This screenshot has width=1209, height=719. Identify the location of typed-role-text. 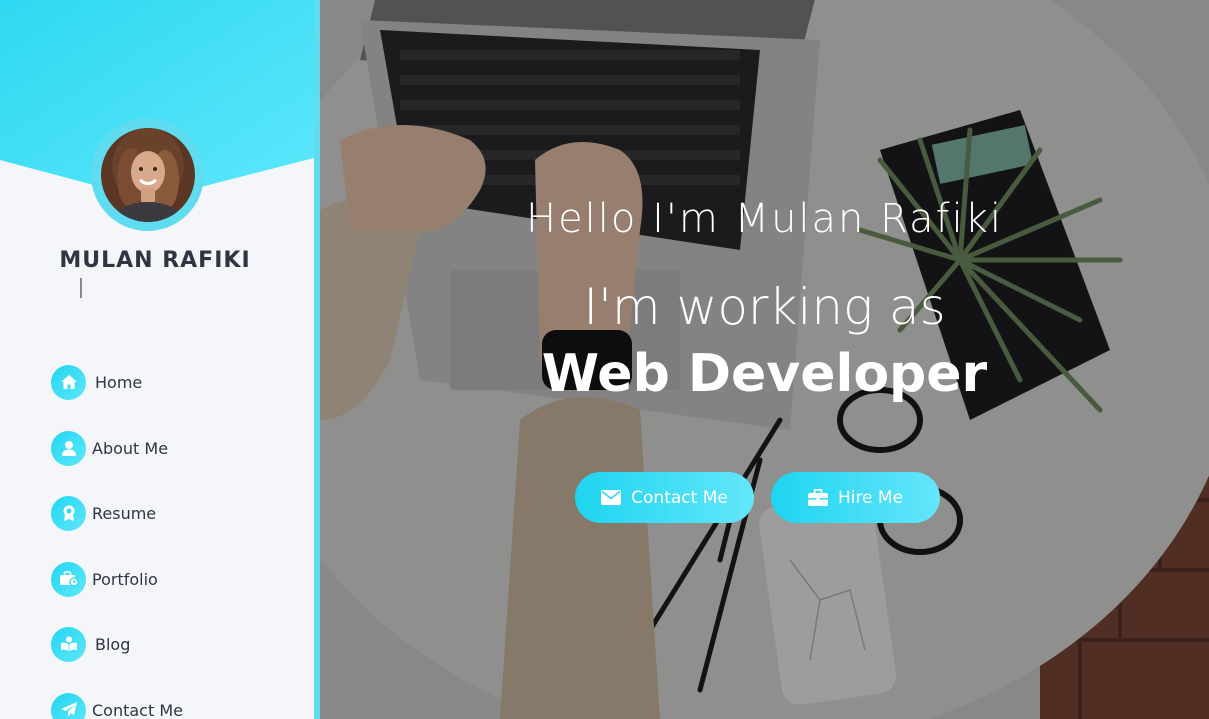
(98, 288).